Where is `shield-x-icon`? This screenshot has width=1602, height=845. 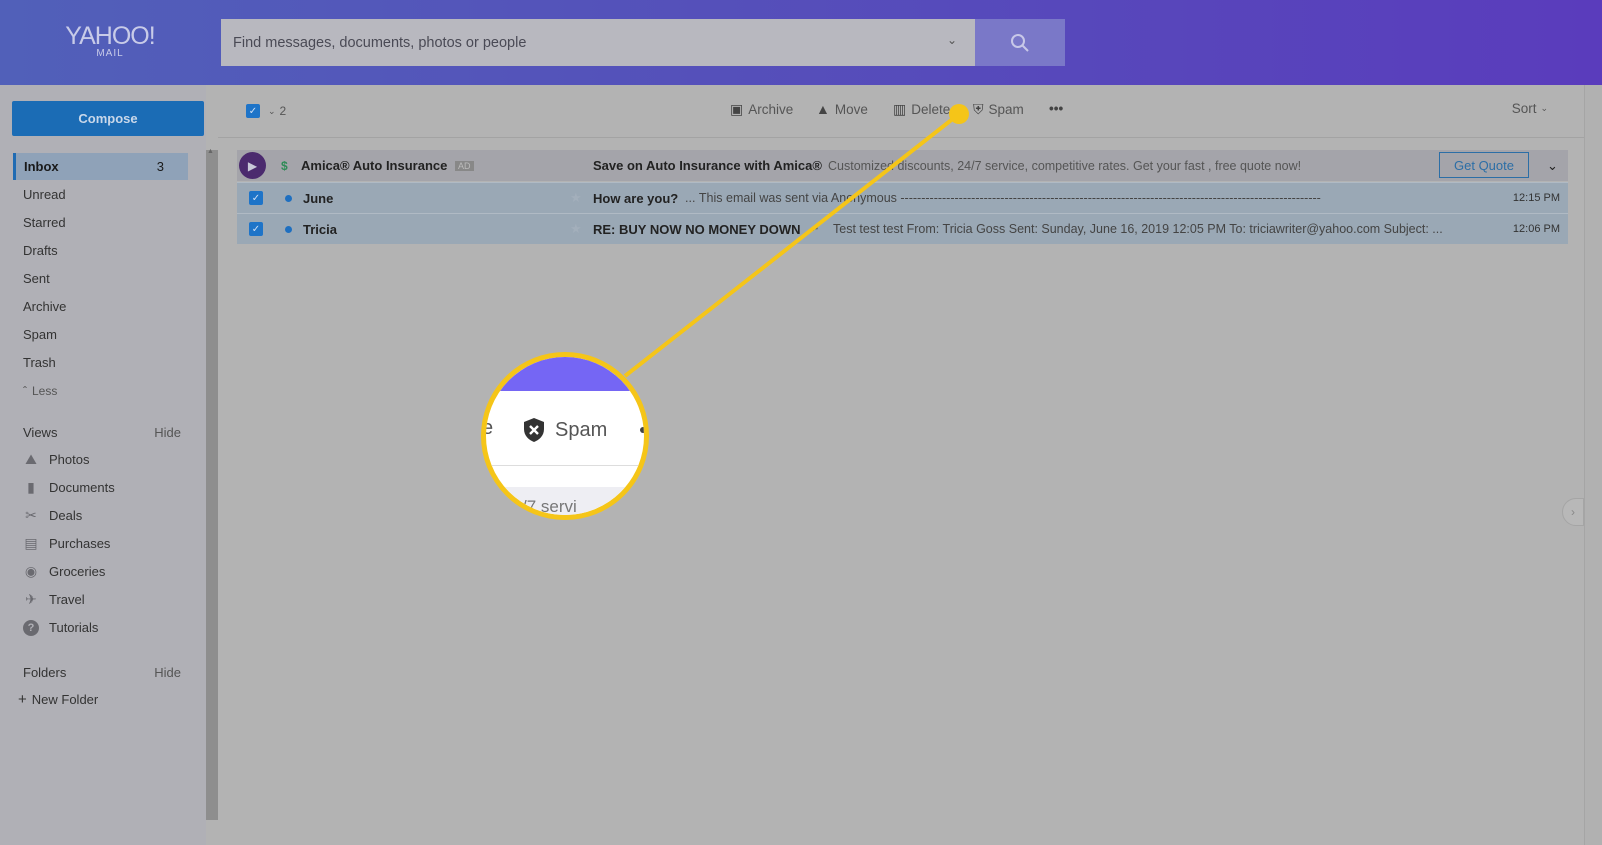 shield-x-icon is located at coordinates (534, 430).